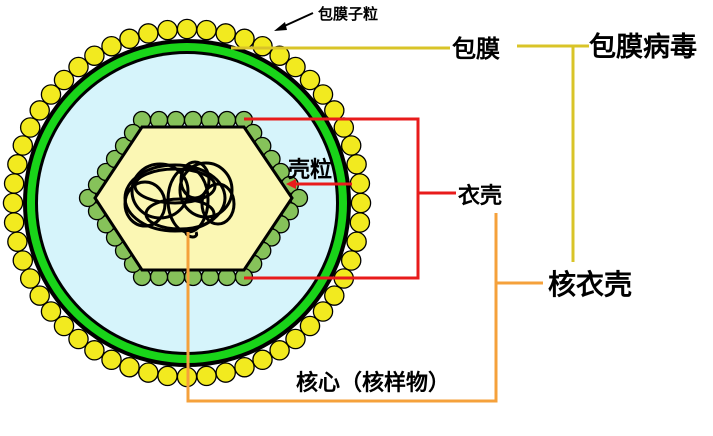 The image size is (713, 436). What do you see at coordinates (294, 21) in the screenshot?
I see `subunit-pointer-arrow` at bounding box center [294, 21].